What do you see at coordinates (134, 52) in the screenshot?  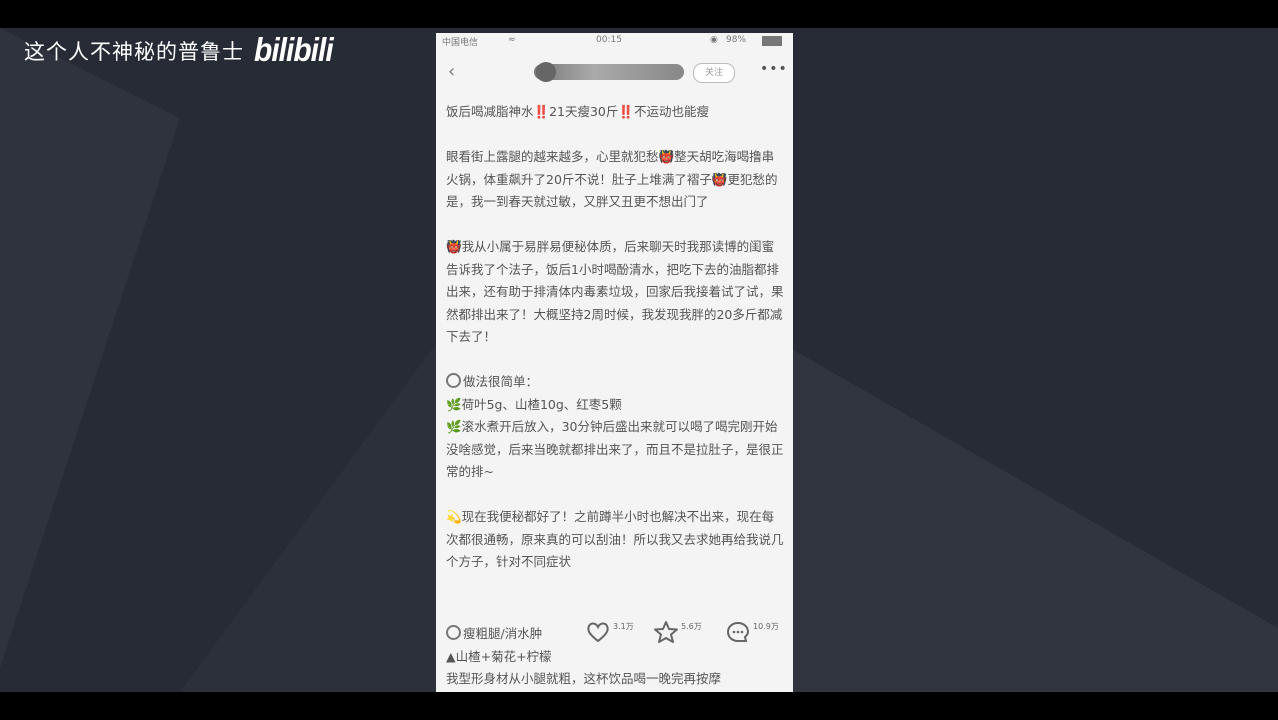 I see `watermark-text: 这个人不神秘的普鲁士` at bounding box center [134, 52].